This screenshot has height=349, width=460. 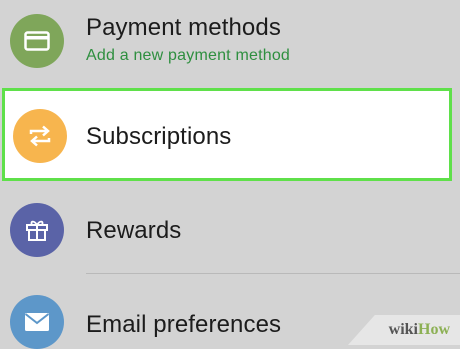 I want to click on repeat-arrows-icon, so click(x=40, y=136).